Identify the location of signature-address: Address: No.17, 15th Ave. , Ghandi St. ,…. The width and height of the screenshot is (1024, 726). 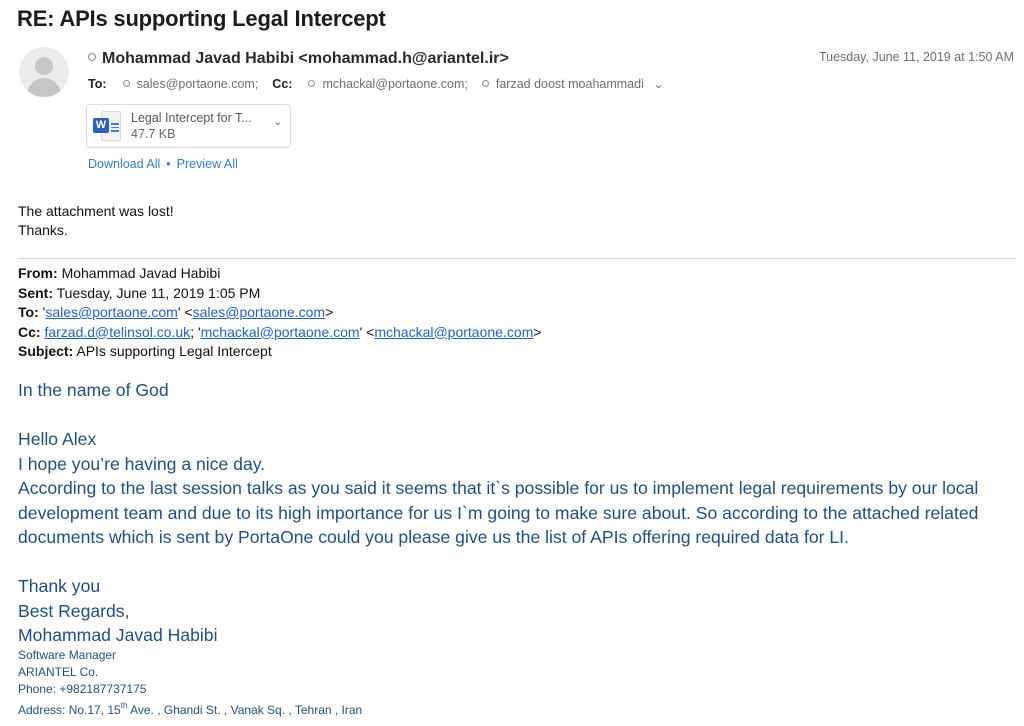
(190, 709).